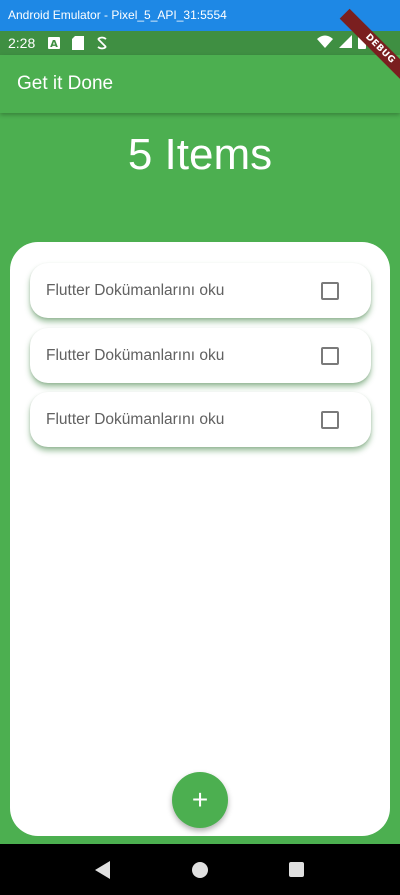 The height and width of the screenshot is (895, 400). What do you see at coordinates (103, 870) in the screenshot?
I see `back-icon` at bounding box center [103, 870].